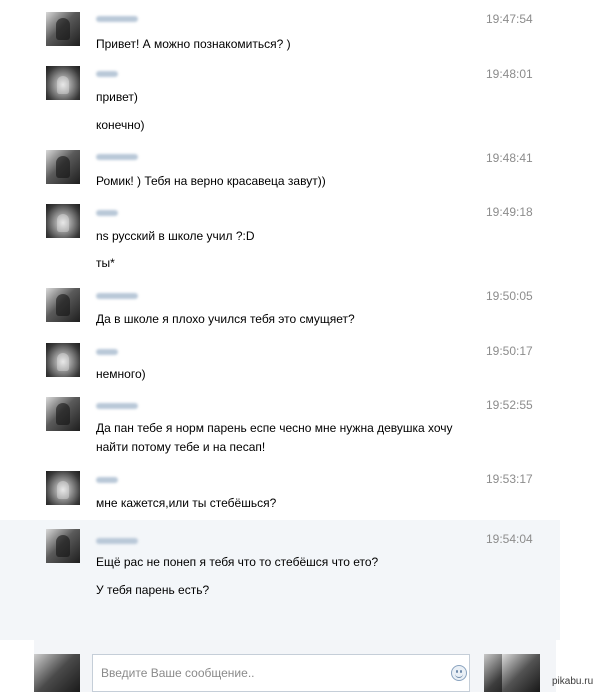 The image size is (602, 692). Describe the element at coordinates (266, 673) in the screenshot. I see `message-input` at that location.